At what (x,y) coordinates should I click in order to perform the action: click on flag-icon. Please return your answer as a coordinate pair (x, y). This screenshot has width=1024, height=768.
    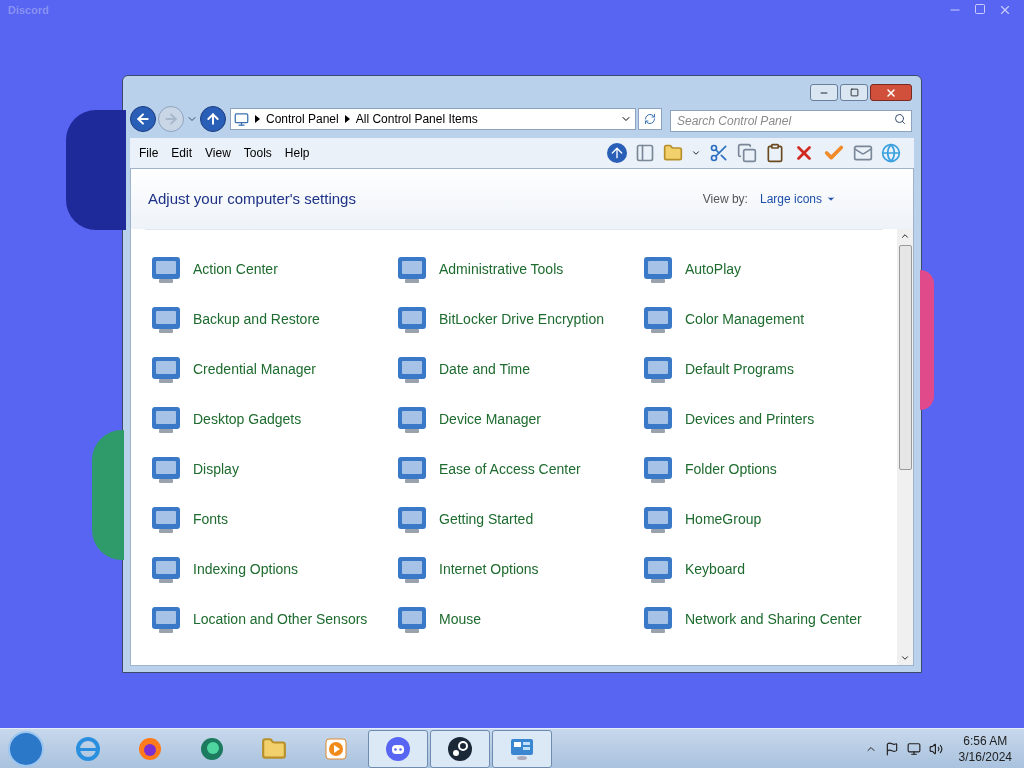
    Looking at the image, I should click on (891, 748).